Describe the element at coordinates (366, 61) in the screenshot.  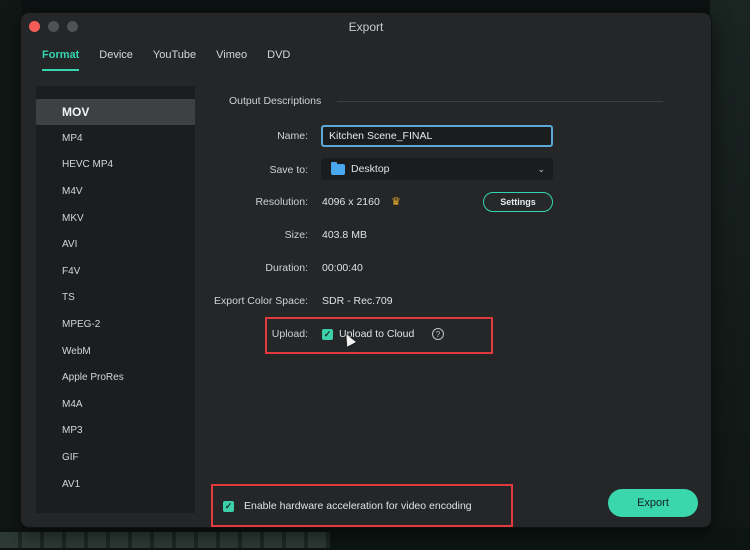
I see `export-tabs: Format Device YouTube Vimeo DVD` at that location.